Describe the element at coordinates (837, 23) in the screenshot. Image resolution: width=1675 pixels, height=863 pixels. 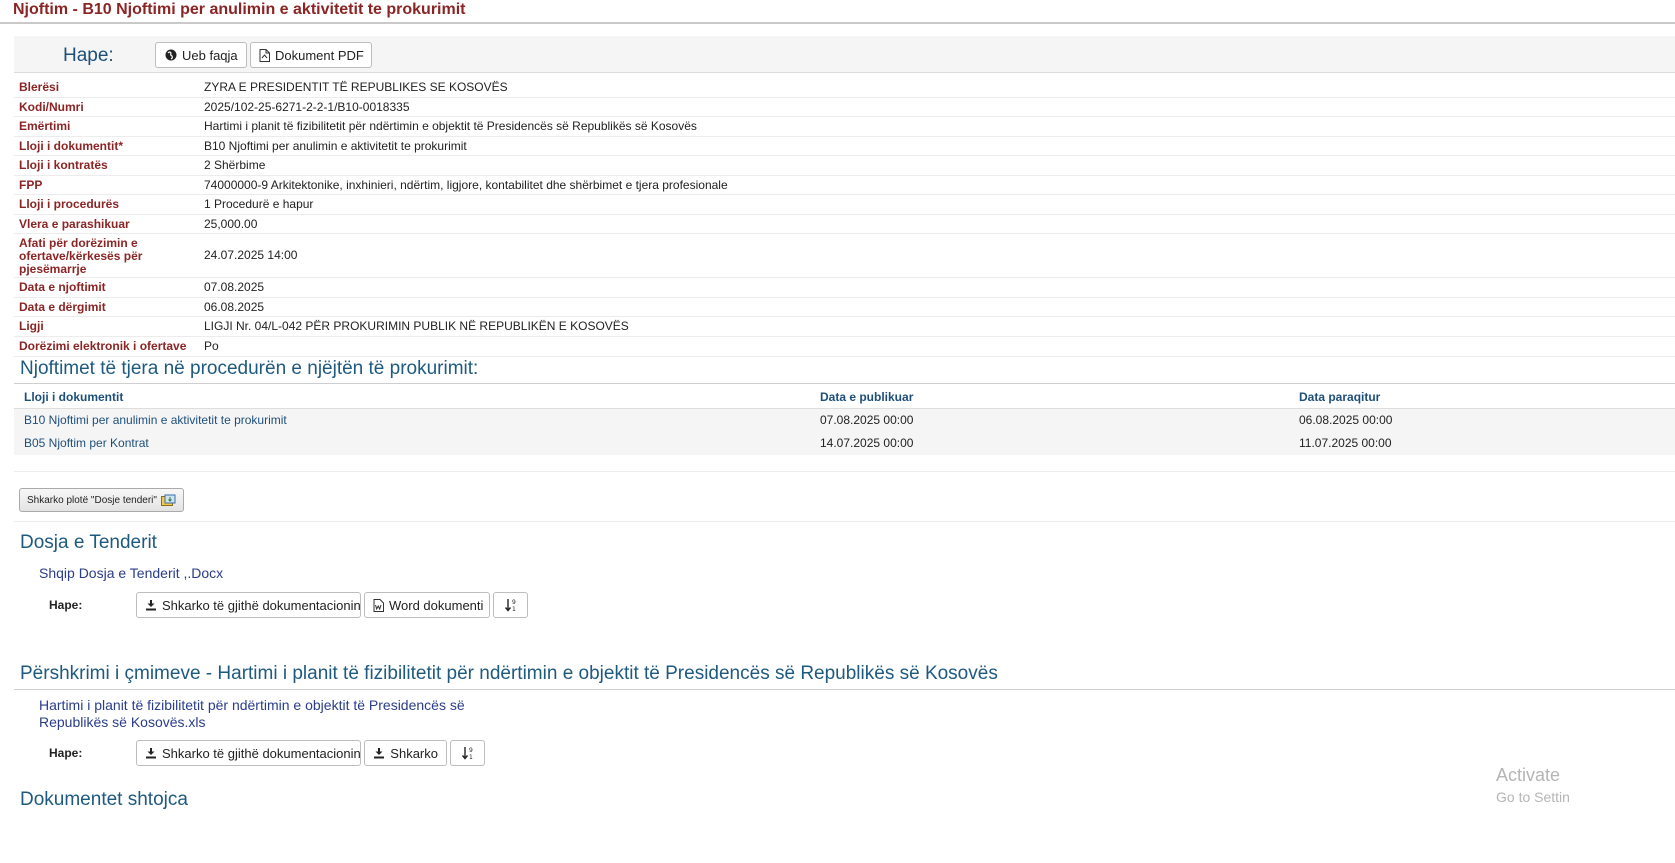
I see `title-divider` at that location.